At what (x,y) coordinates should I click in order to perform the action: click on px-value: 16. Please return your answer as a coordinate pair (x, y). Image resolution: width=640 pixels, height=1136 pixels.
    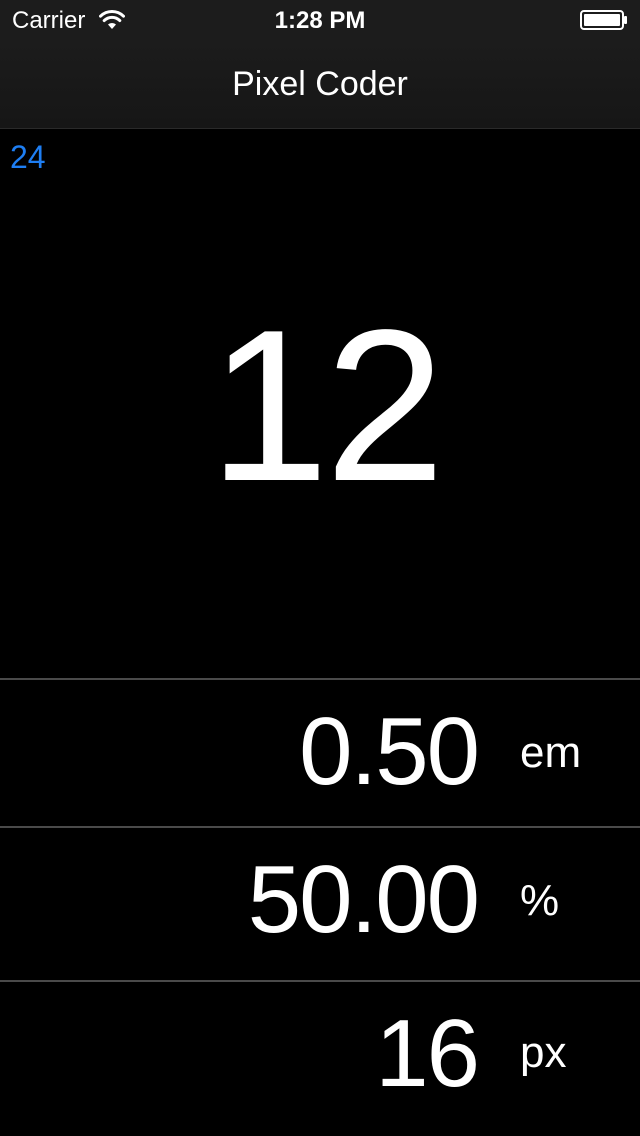
    Looking at the image, I should click on (427, 1053).